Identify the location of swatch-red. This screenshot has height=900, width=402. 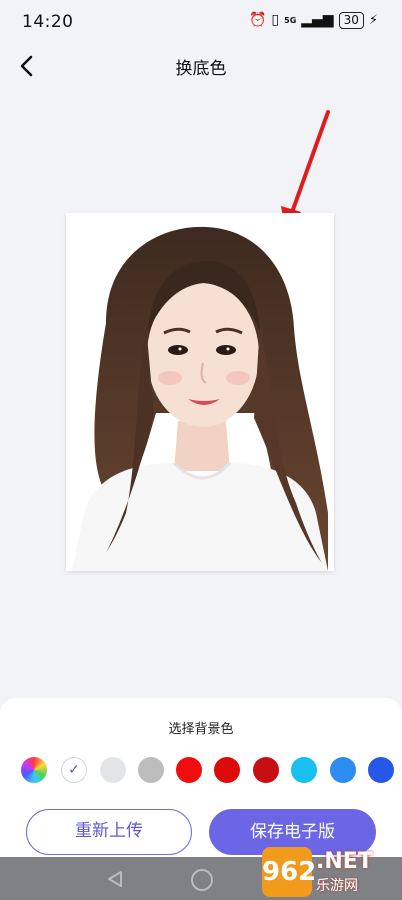
(189, 770).